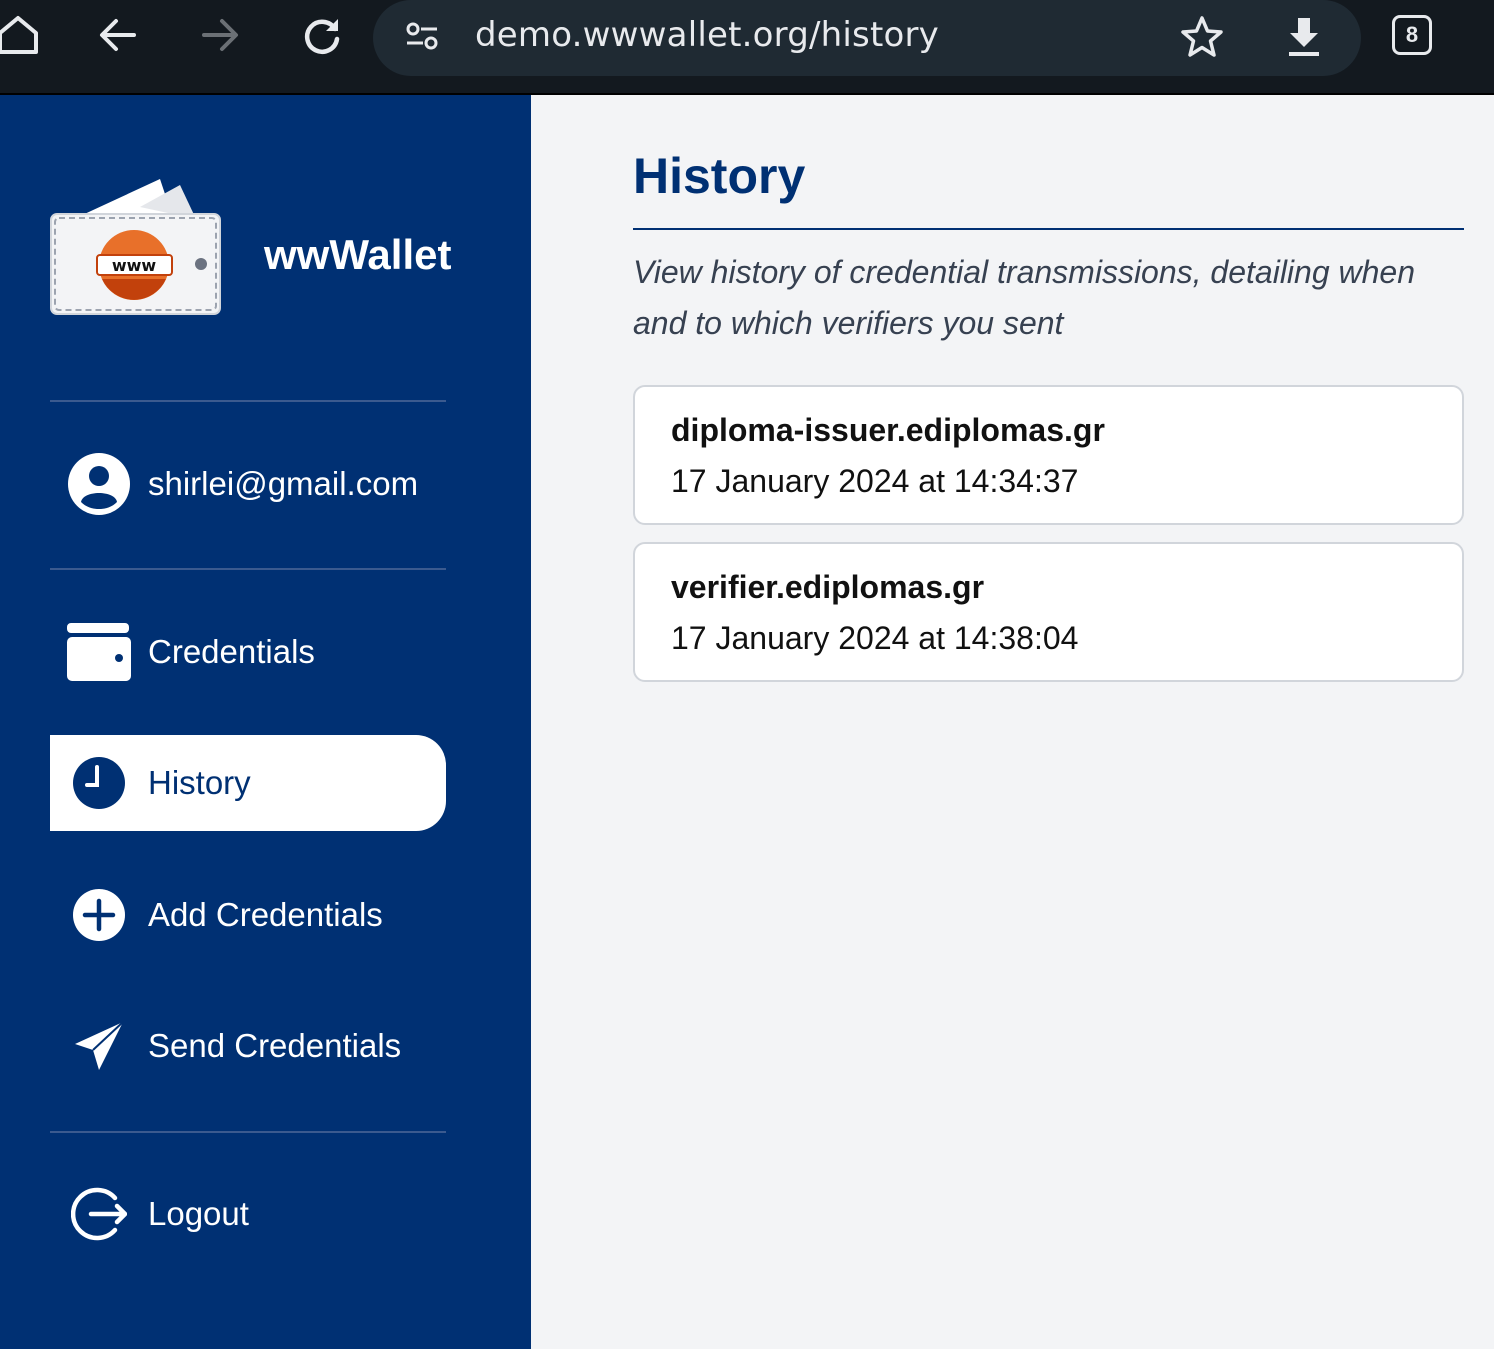 Image resolution: width=1494 pixels, height=1349 pixels. What do you see at coordinates (423, 36) in the screenshot?
I see `site-settings-icon` at bounding box center [423, 36].